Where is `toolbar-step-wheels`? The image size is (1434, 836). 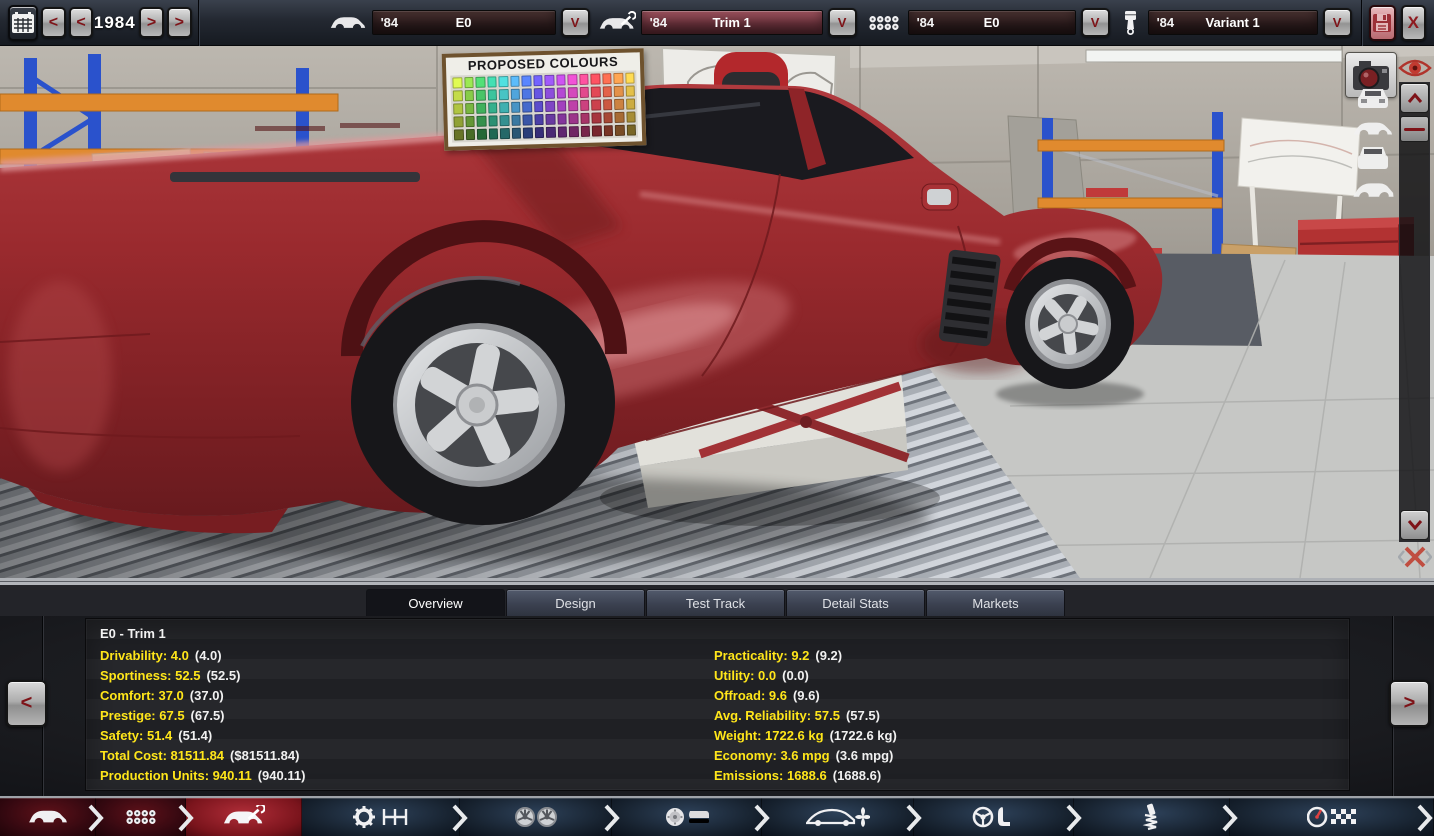 toolbar-step-wheels is located at coordinates (536, 817).